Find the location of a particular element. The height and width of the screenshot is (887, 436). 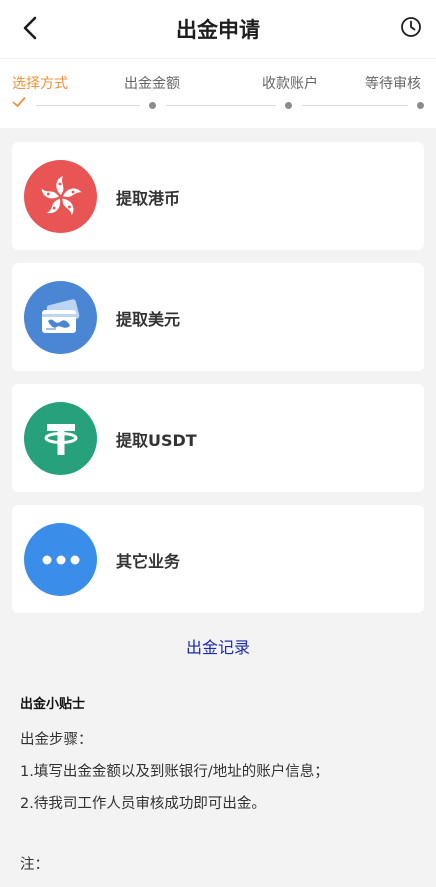

other-business-card: 其它业务 is located at coordinates (218, 559).